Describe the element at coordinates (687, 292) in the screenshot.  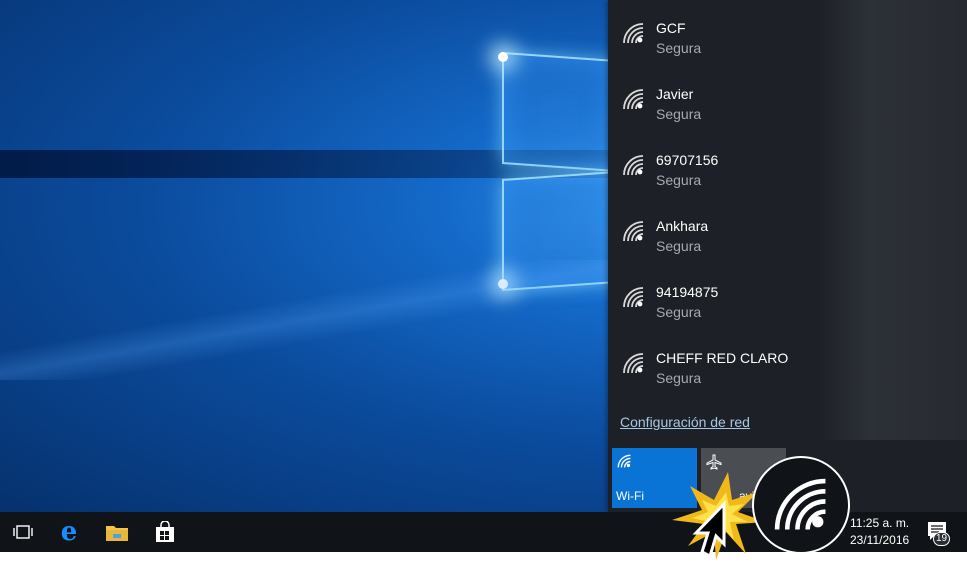
I see `network-name: 94194875` at that location.